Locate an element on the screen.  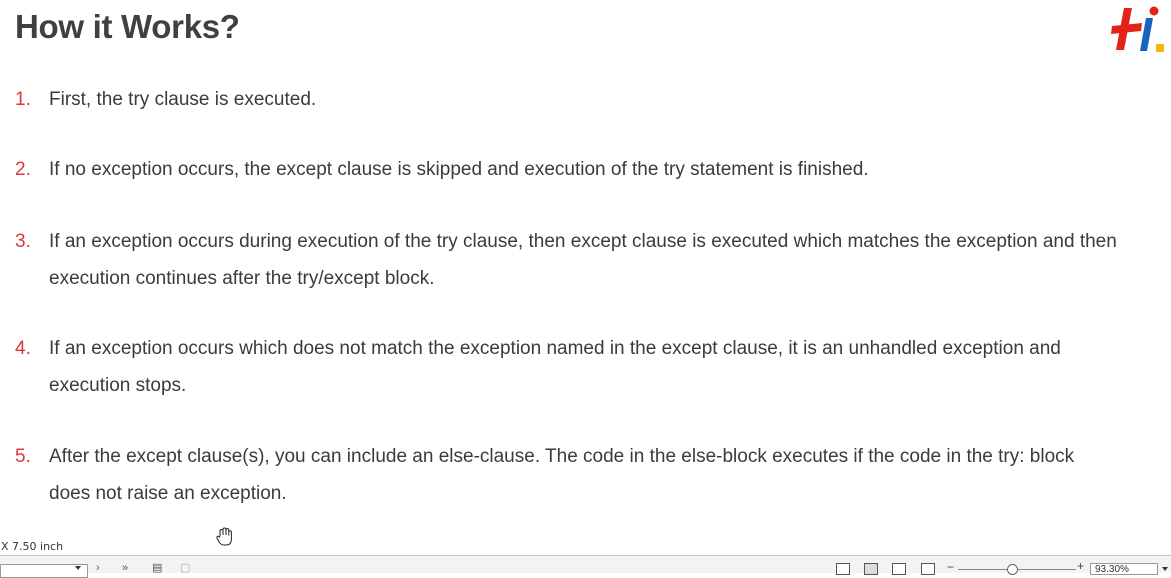
zoom-slider-thumb is located at coordinates (1012, 569).